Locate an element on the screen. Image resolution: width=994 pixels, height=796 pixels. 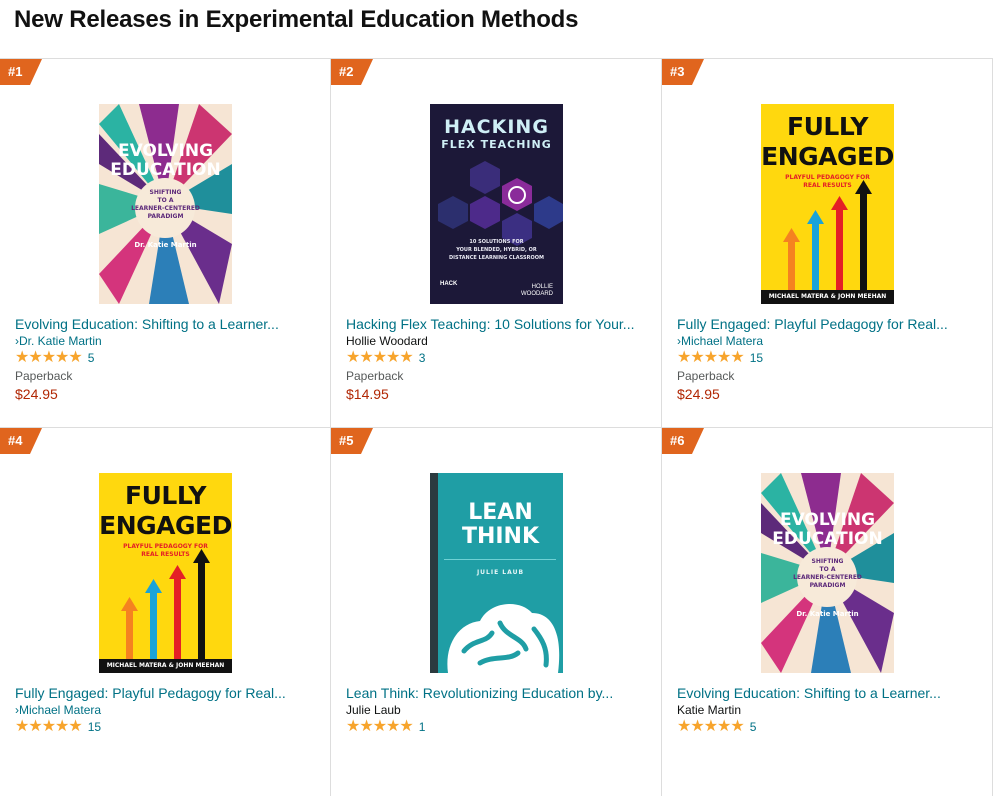
rating: ★★★★★ 3 is located at coordinates (385, 358).